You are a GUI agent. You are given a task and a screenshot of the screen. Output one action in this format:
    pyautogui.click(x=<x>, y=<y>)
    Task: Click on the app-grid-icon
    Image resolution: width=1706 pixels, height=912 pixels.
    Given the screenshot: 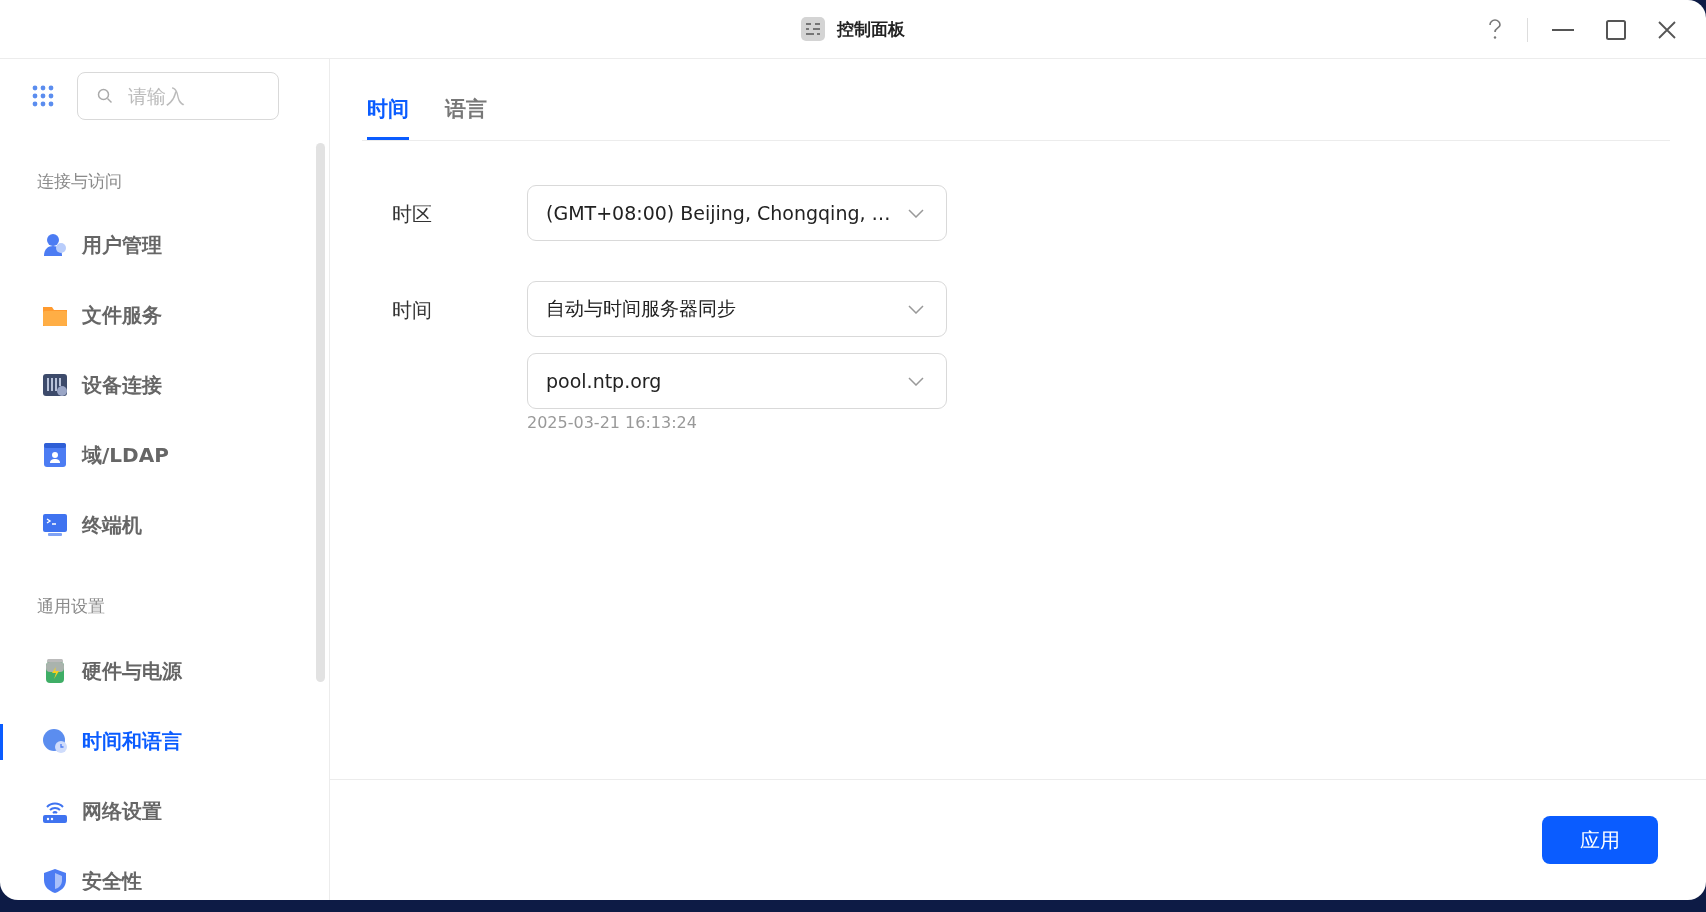 What is the action you would take?
    pyautogui.click(x=43, y=96)
    